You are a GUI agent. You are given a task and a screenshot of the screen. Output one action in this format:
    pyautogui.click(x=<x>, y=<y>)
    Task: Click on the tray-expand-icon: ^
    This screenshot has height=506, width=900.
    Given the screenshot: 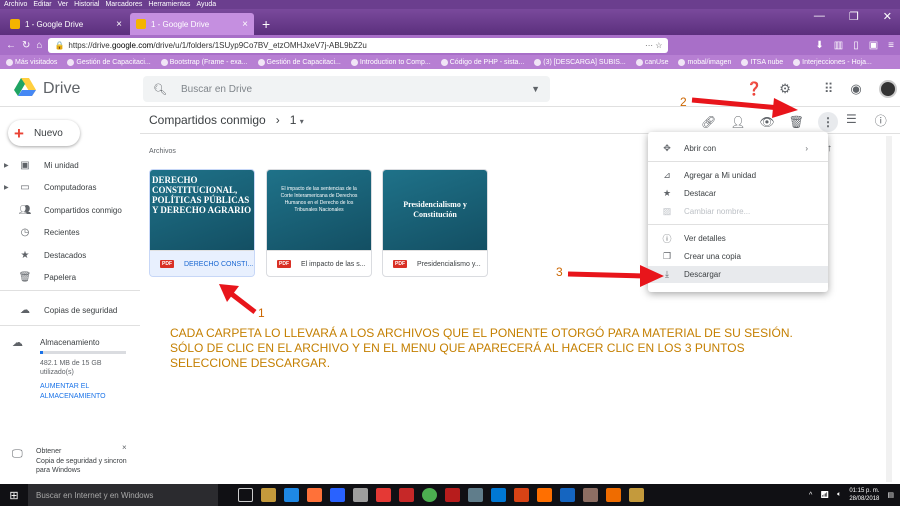 What is the action you would take?
    pyautogui.click(x=810, y=495)
    